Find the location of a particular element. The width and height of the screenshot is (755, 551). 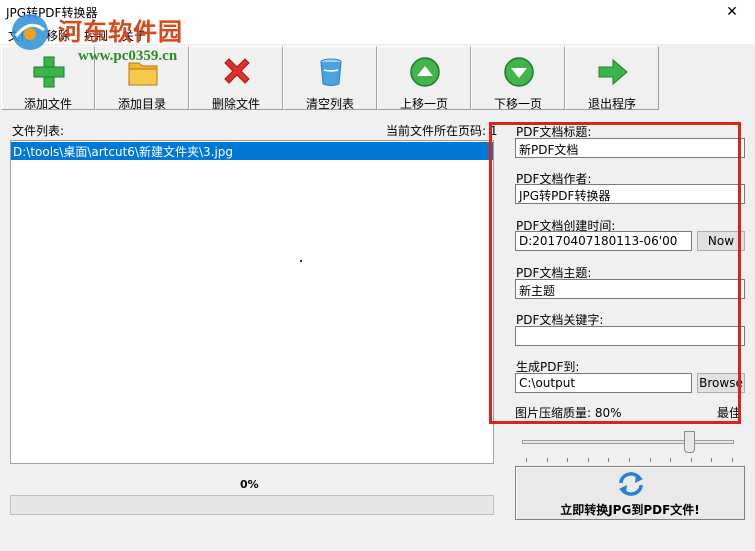

convert-button: 立即转换JPG到PDF文件! is located at coordinates (630, 493).